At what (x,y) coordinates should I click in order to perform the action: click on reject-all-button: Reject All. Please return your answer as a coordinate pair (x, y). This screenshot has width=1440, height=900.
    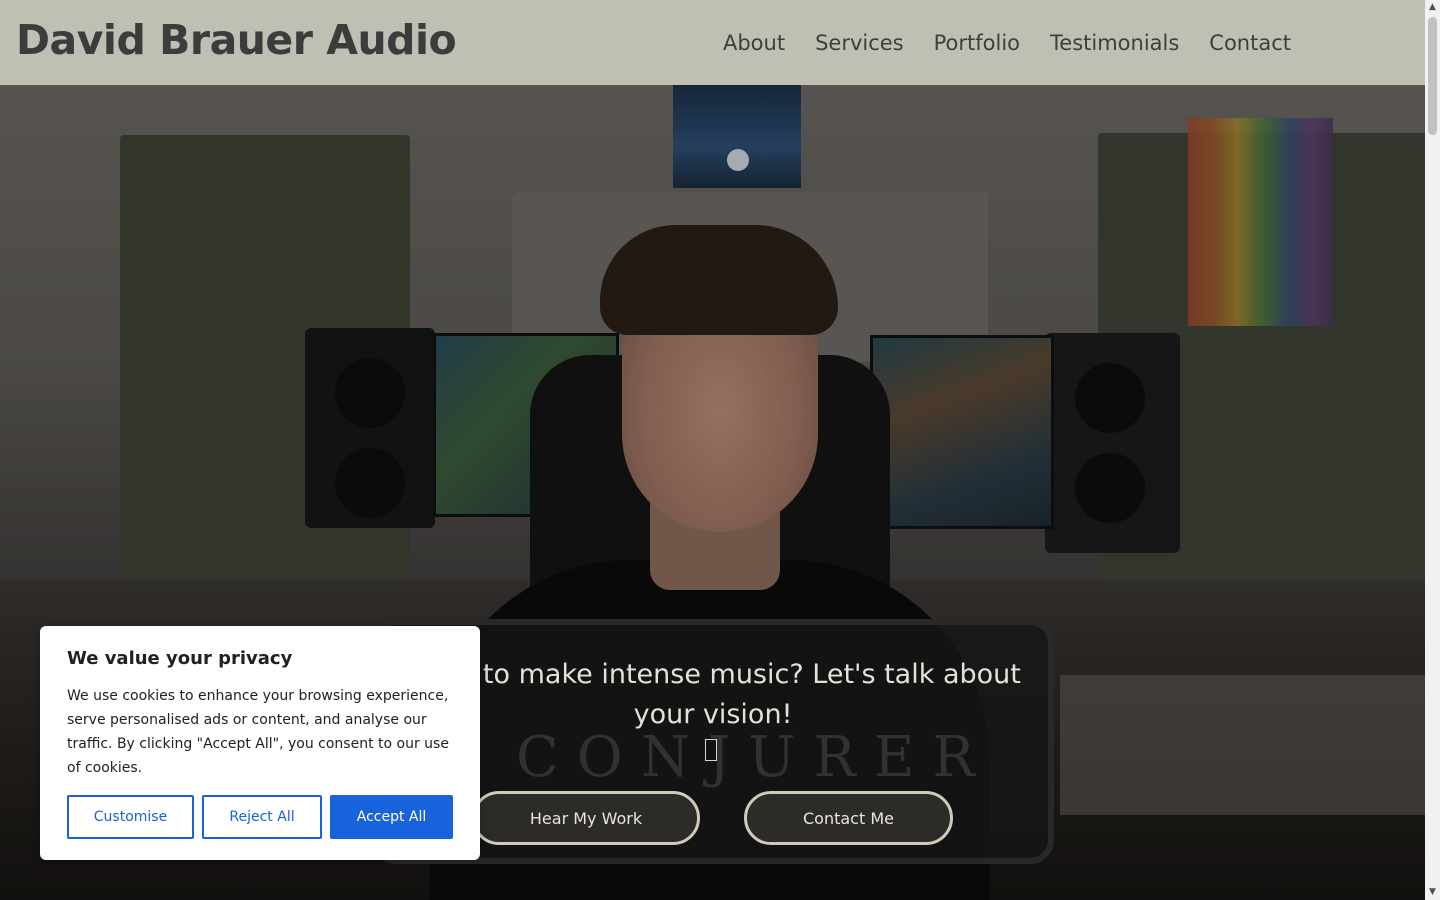
    Looking at the image, I should click on (262, 817).